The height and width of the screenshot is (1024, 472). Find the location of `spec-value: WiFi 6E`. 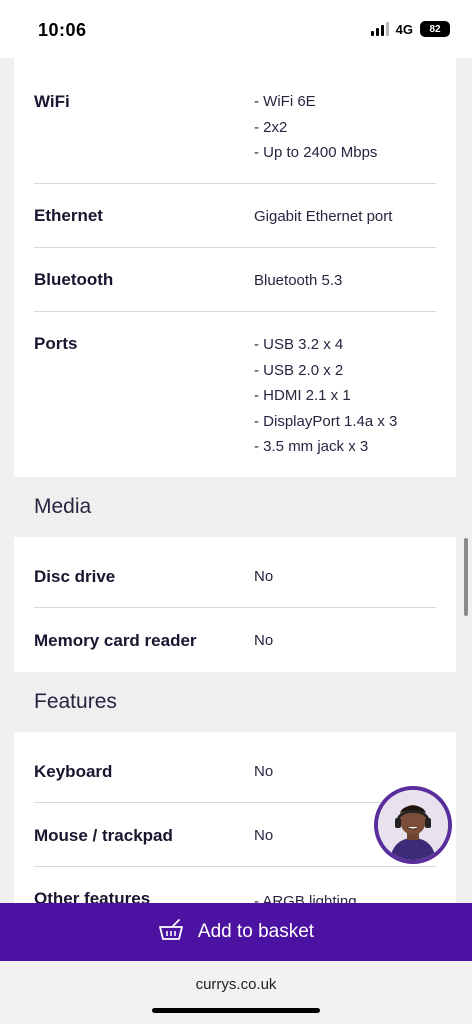

spec-value: WiFi 6E is located at coordinates (315, 102).